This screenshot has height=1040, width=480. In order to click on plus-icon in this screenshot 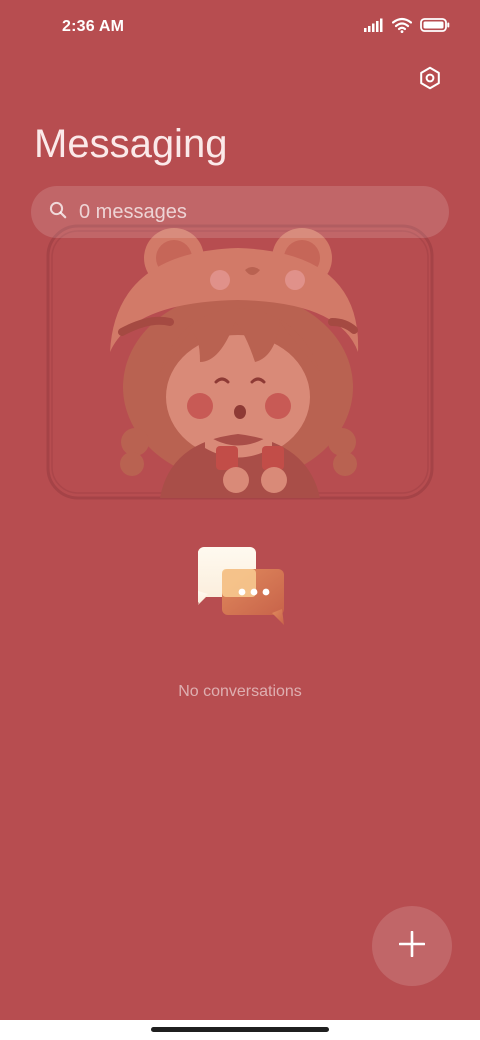, I will do `click(412, 946)`.